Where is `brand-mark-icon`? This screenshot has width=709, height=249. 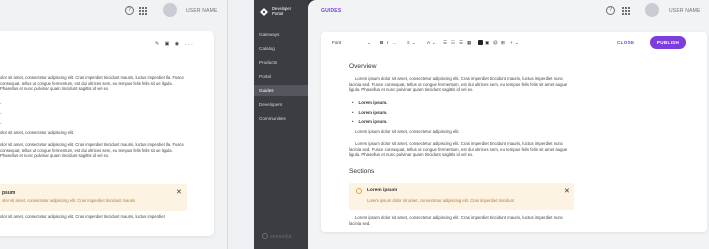 brand-mark-icon is located at coordinates (265, 236).